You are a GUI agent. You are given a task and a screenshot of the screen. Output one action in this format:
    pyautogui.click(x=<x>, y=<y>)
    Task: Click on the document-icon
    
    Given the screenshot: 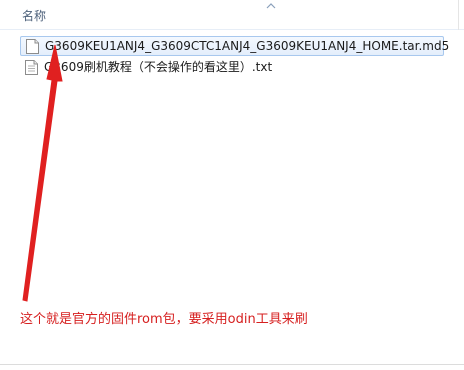 What is the action you would take?
    pyautogui.click(x=32, y=46)
    